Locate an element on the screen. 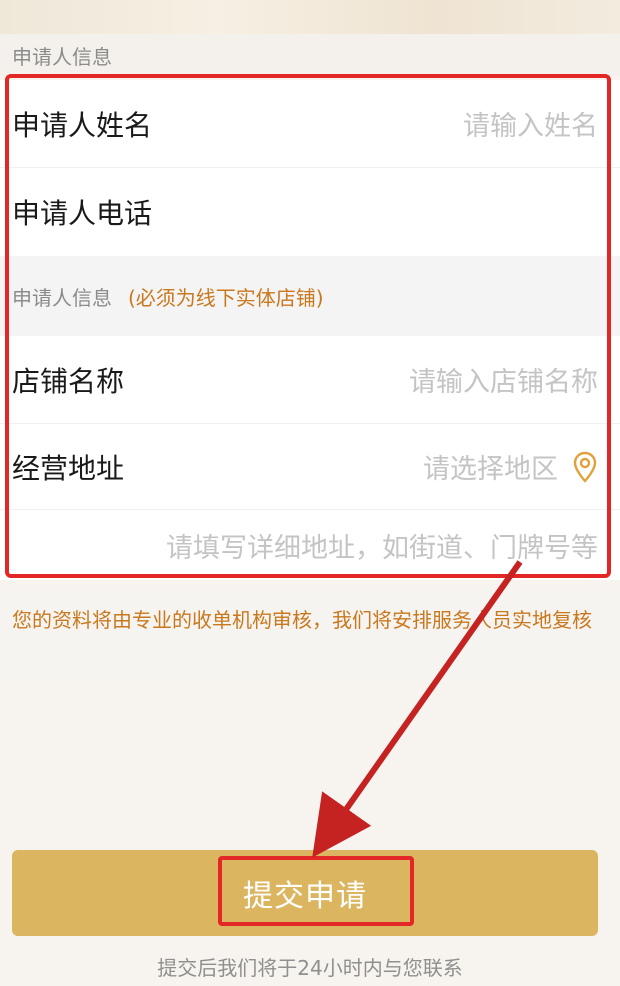 This screenshot has height=986, width=620. applicant-name-label: 申请人姓名 is located at coordinates (82, 125).